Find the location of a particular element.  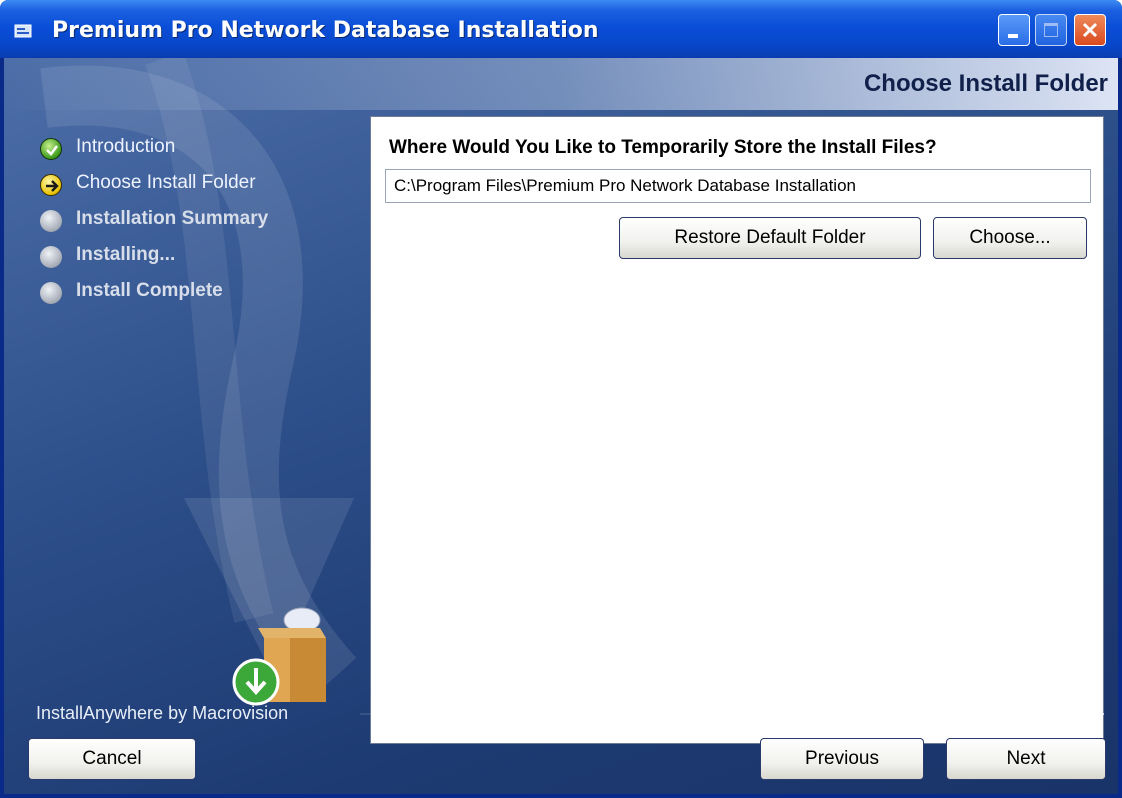

maximize-button is located at coordinates (1051, 30).